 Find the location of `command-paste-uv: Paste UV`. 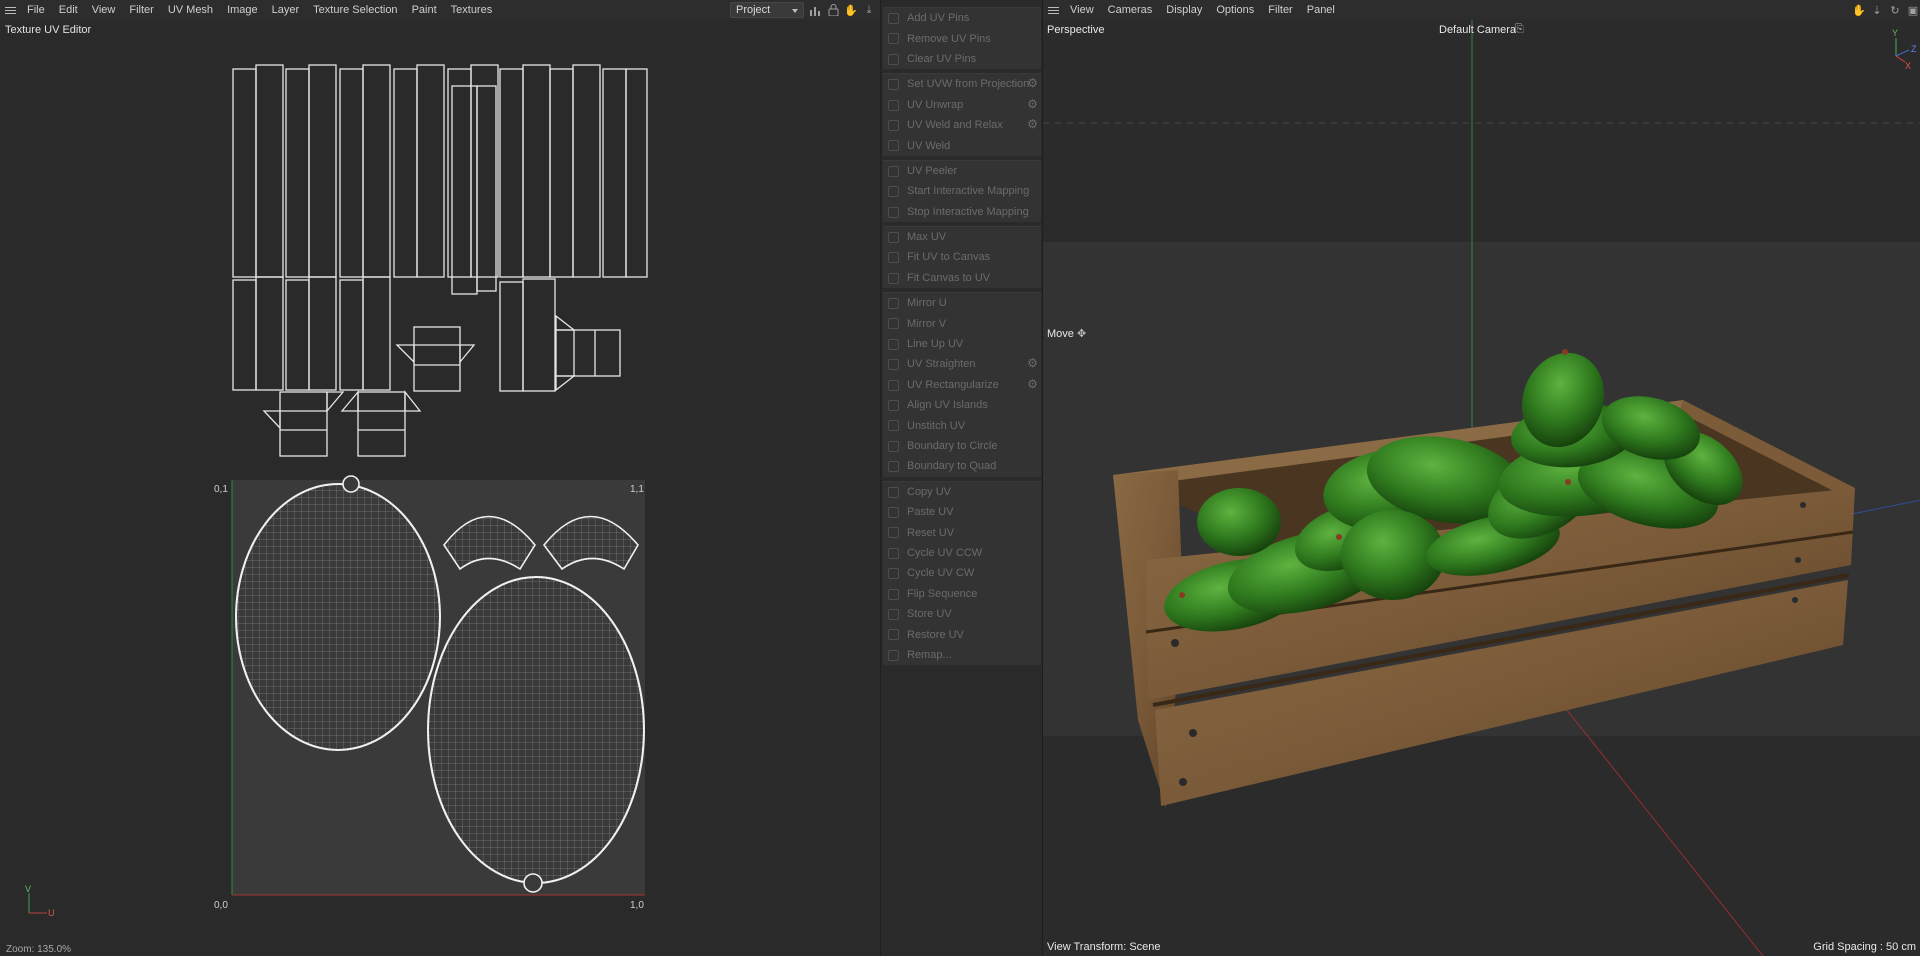

command-paste-uv: Paste UV is located at coordinates (962, 512).